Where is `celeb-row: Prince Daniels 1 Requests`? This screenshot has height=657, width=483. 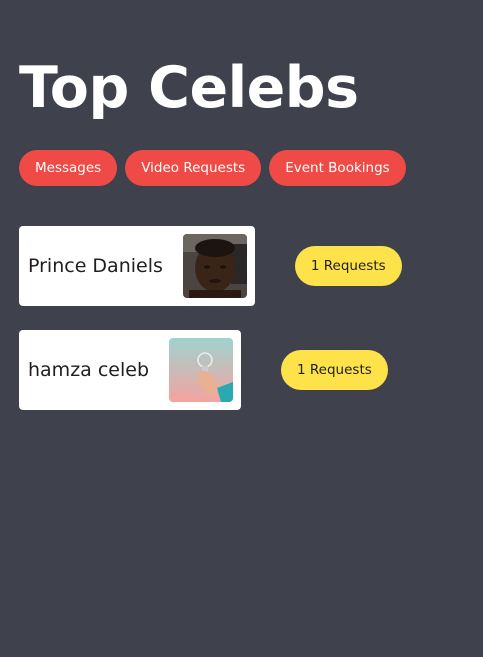
celeb-row: Prince Daniels 1 Requests is located at coordinates (210, 266).